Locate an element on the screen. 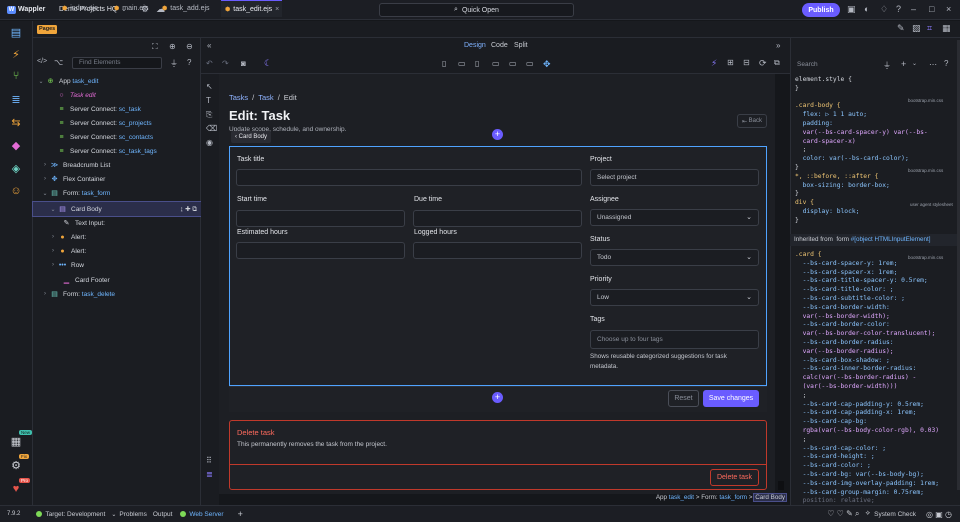 Image resolution: width=960 pixels, height=522 pixels. layout-icon: ▣ is located at coordinates (851, 9).